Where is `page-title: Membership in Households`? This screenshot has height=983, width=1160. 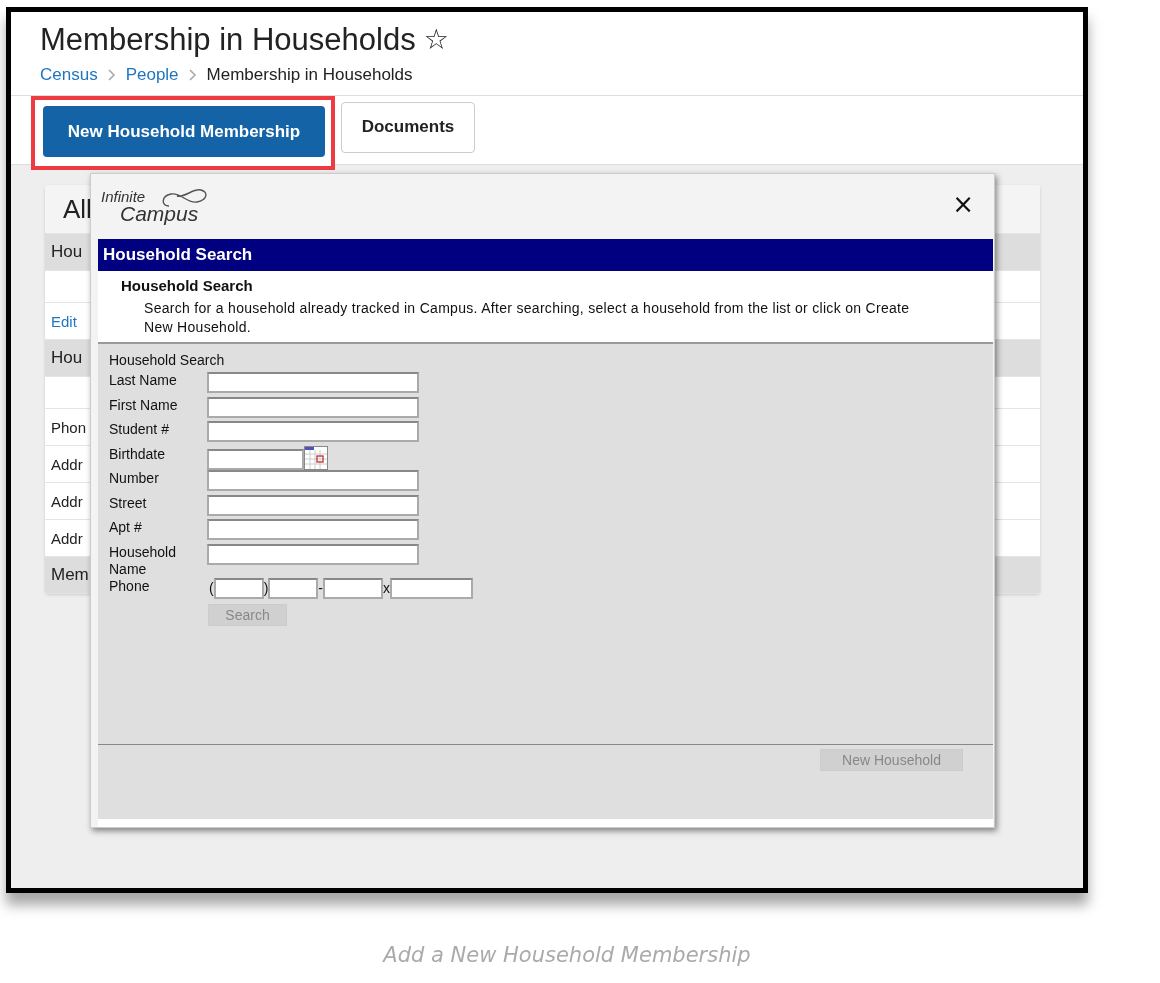 page-title: Membership in Households is located at coordinates (228, 40).